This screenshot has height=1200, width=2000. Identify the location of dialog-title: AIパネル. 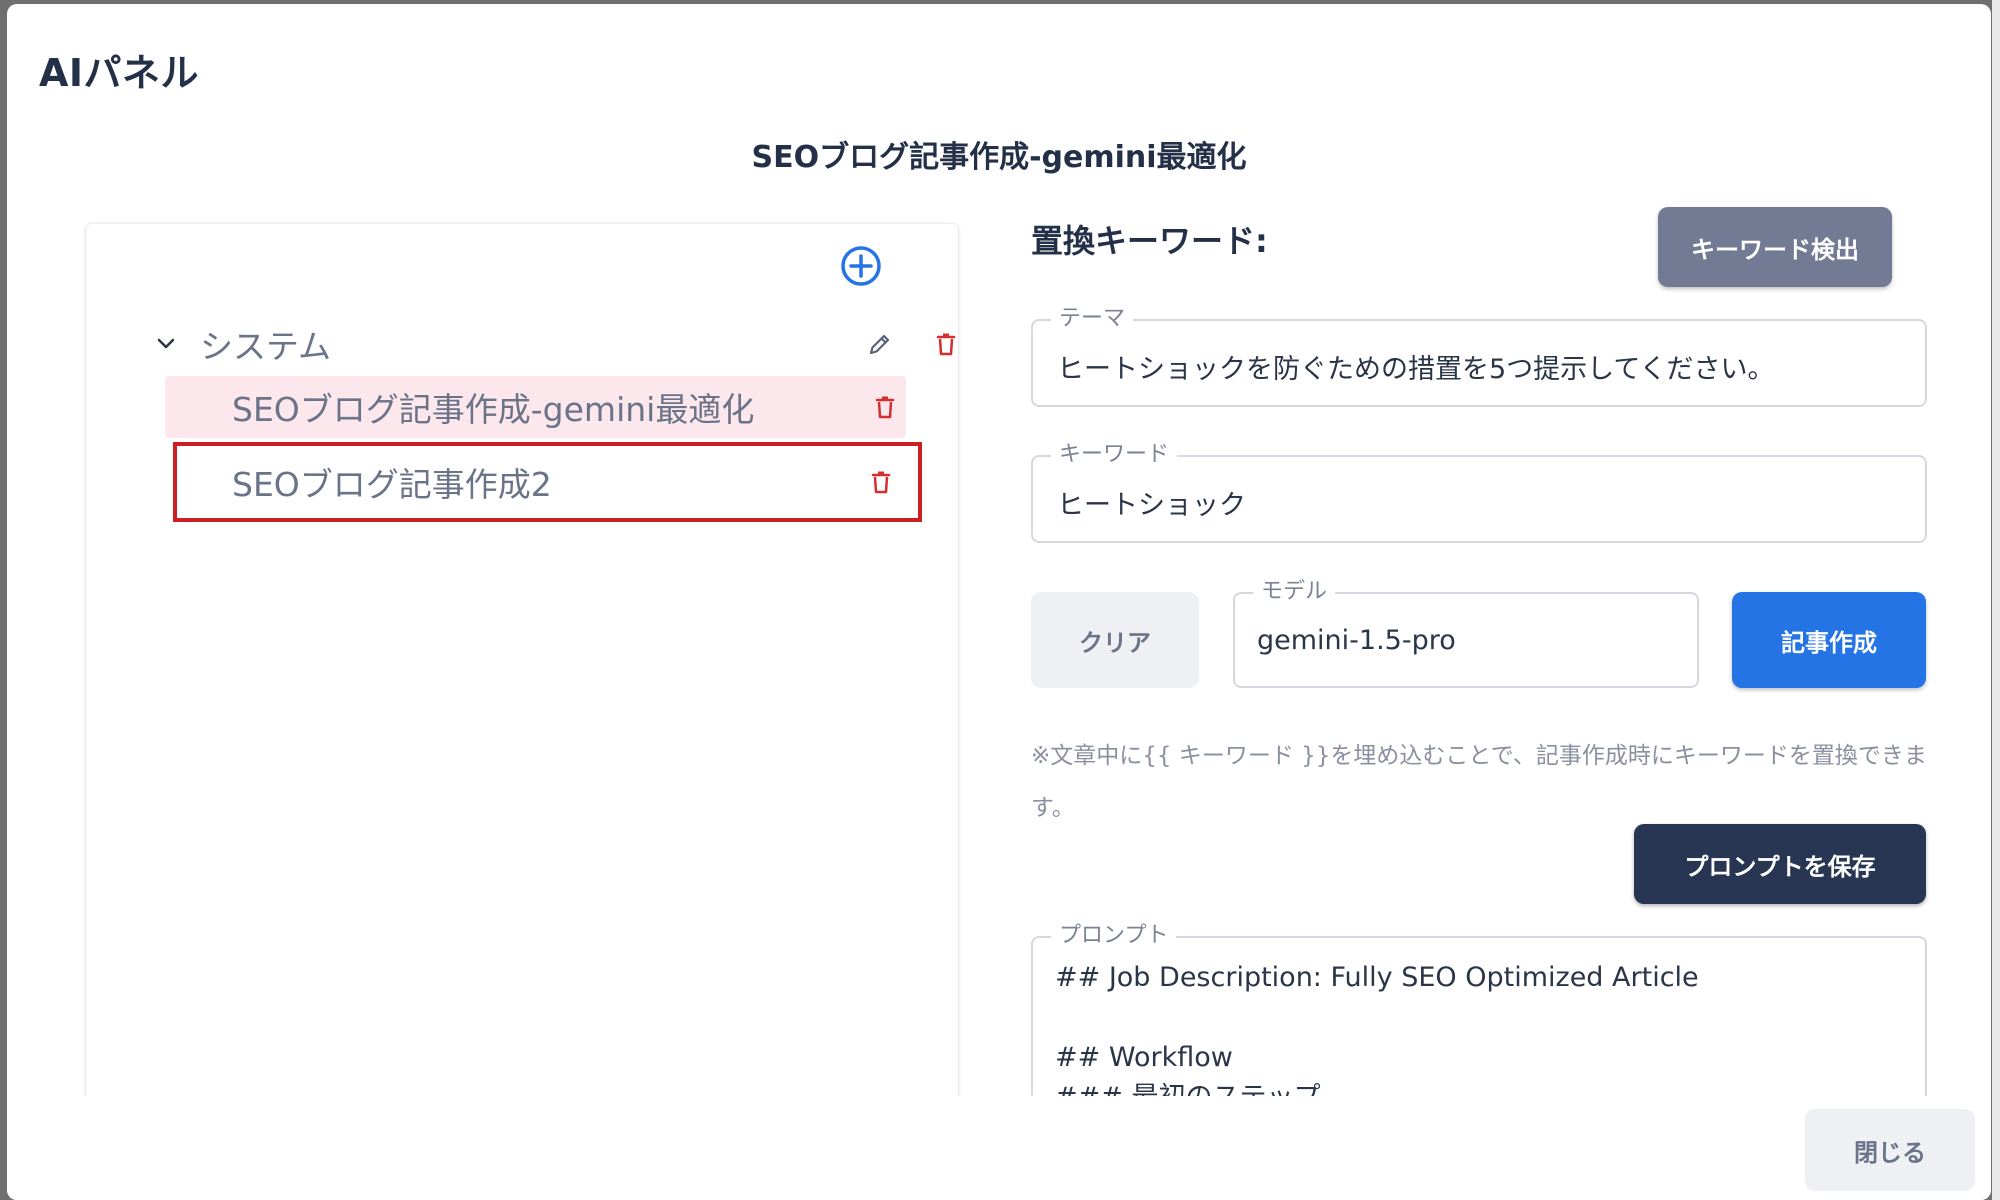
(119, 73).